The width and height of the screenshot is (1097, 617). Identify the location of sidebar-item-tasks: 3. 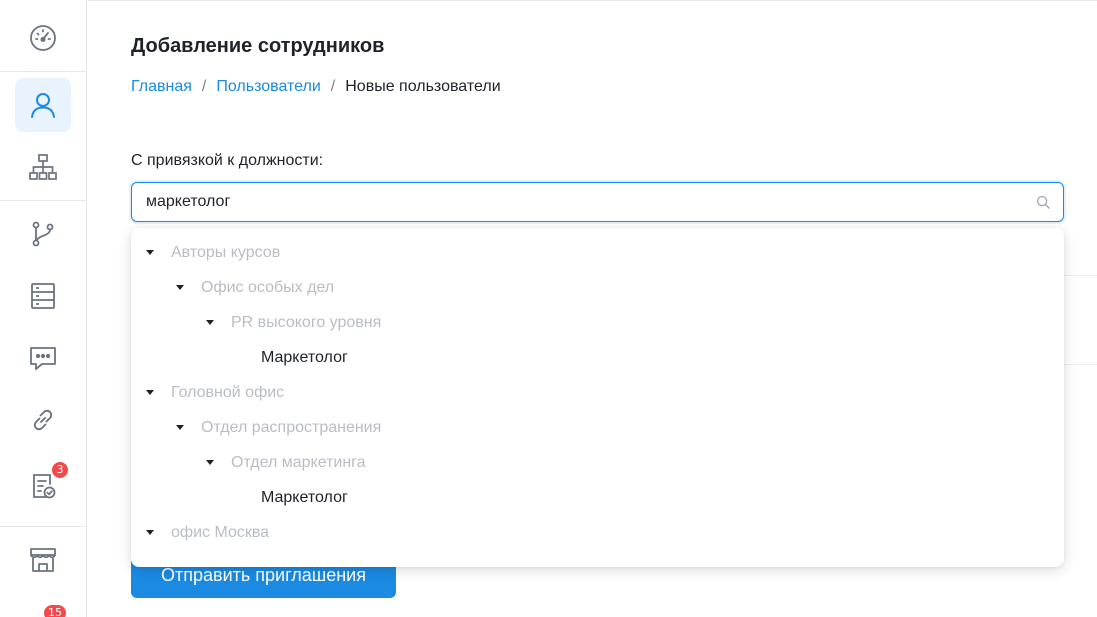
(43, 486).